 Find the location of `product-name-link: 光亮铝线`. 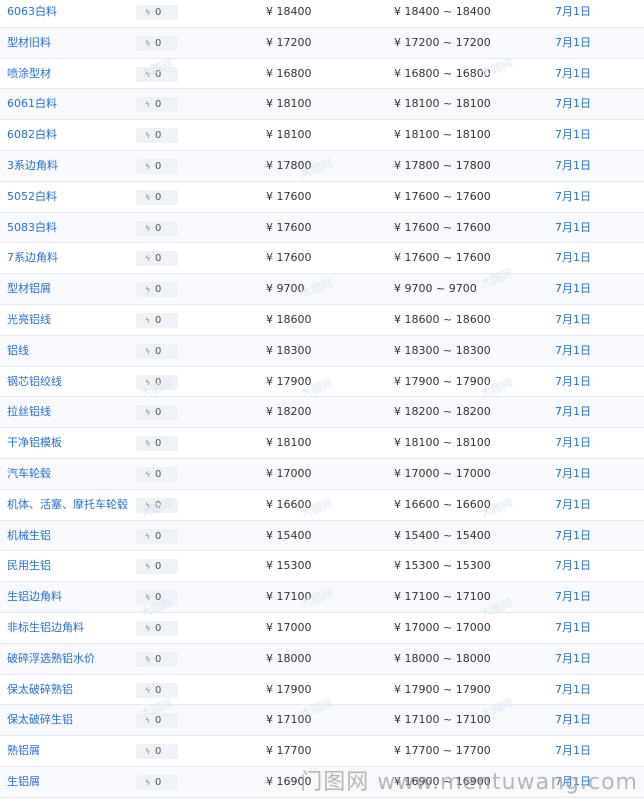

product-name-link: 光亮铝线 is located at coordinates (29, 320).